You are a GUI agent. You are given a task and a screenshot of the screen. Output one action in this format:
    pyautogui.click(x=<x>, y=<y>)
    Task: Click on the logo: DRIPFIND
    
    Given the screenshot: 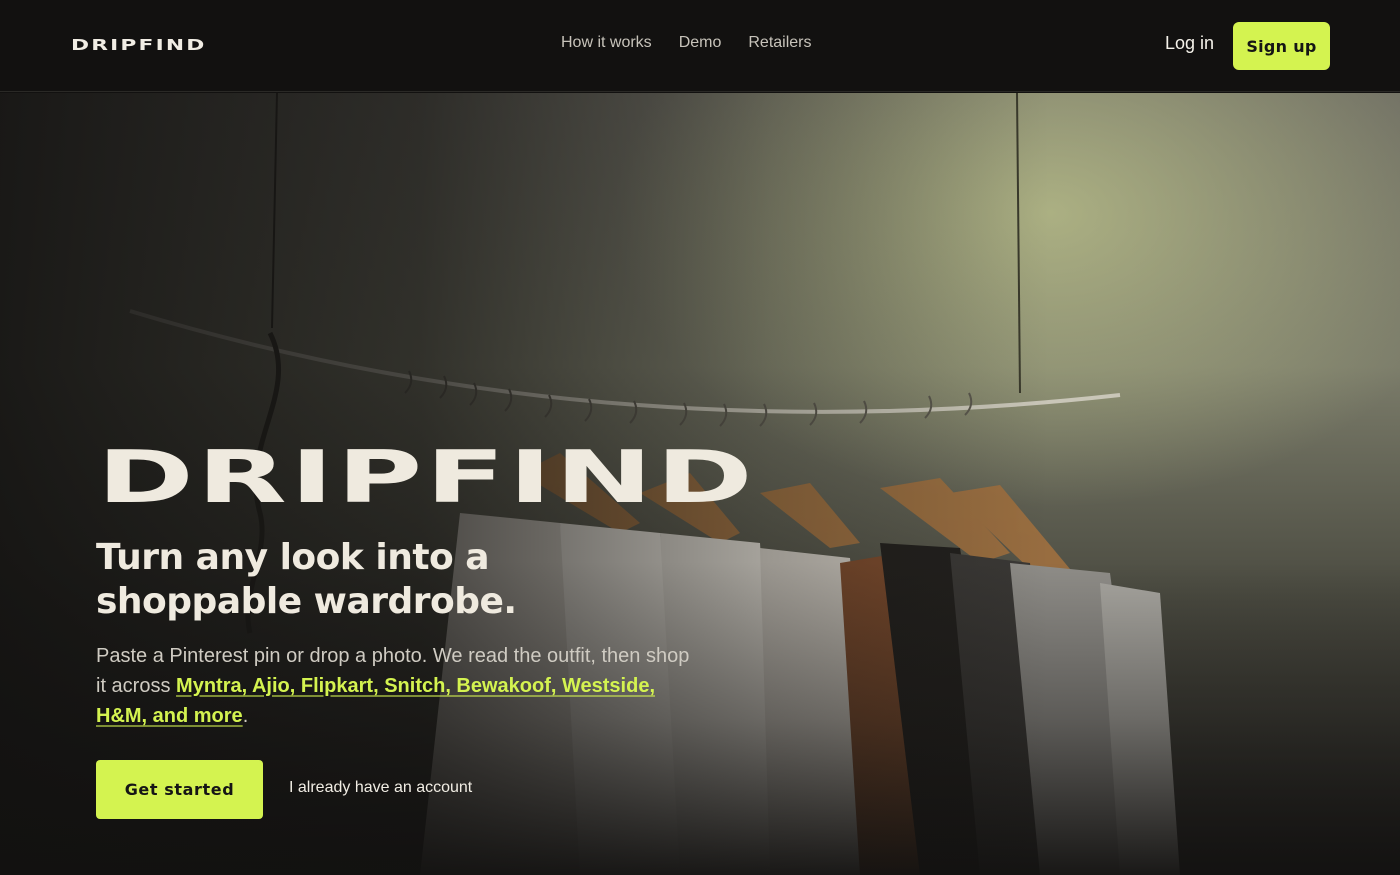 What is the action you would take?
    pyautogui.click(x=138, y=45)
    